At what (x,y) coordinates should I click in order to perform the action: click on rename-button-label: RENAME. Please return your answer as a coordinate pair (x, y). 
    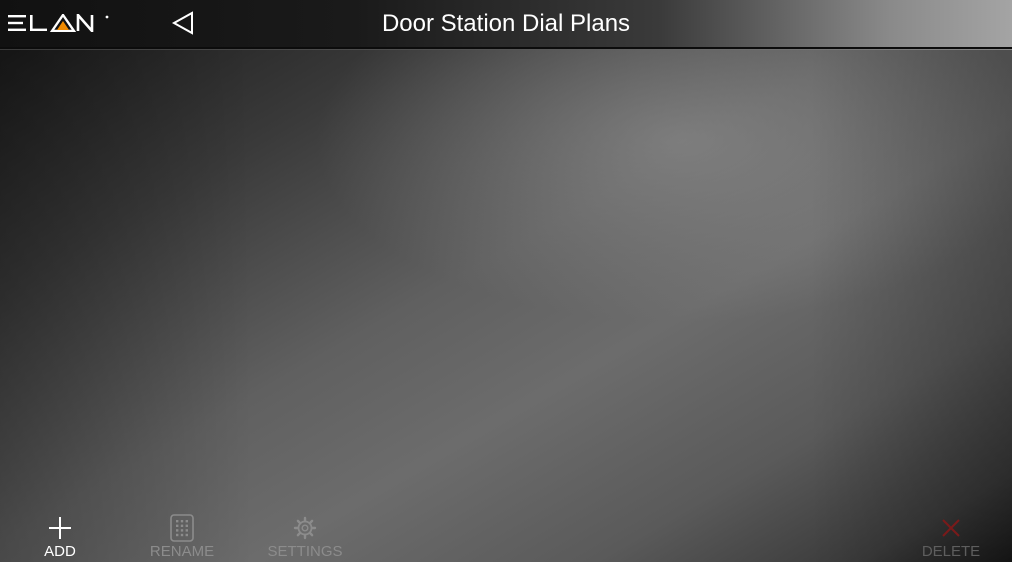
    Looking at the image, I should click on (182, 551).